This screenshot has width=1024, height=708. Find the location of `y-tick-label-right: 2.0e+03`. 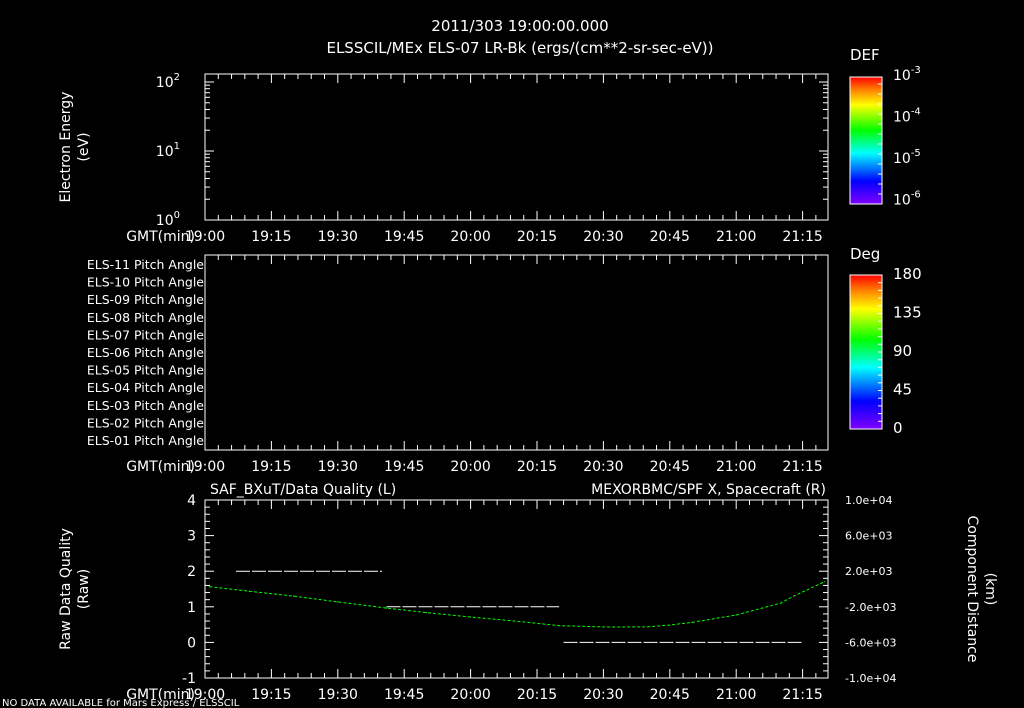

y-tick-label-right: 2.0e+03 is located at coordinates (868, 571).